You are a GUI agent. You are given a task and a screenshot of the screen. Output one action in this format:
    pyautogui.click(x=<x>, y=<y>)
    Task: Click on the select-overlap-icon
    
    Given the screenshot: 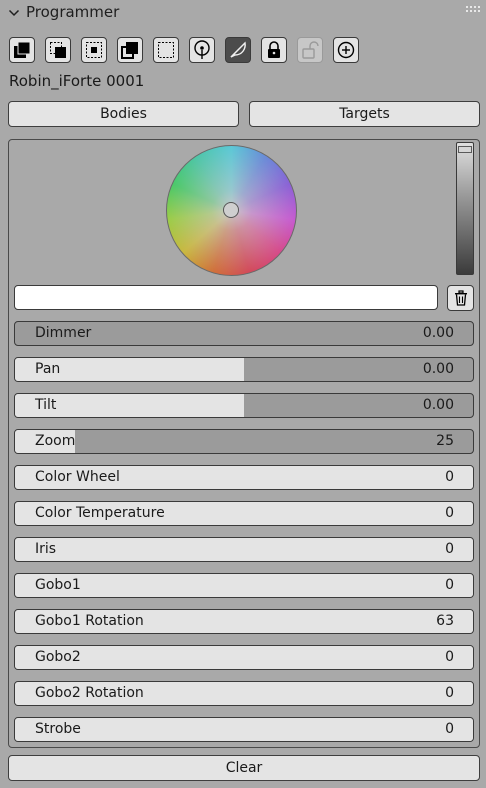 What is the action you would take?
    pyautogui.click(x=129, y=50)
    